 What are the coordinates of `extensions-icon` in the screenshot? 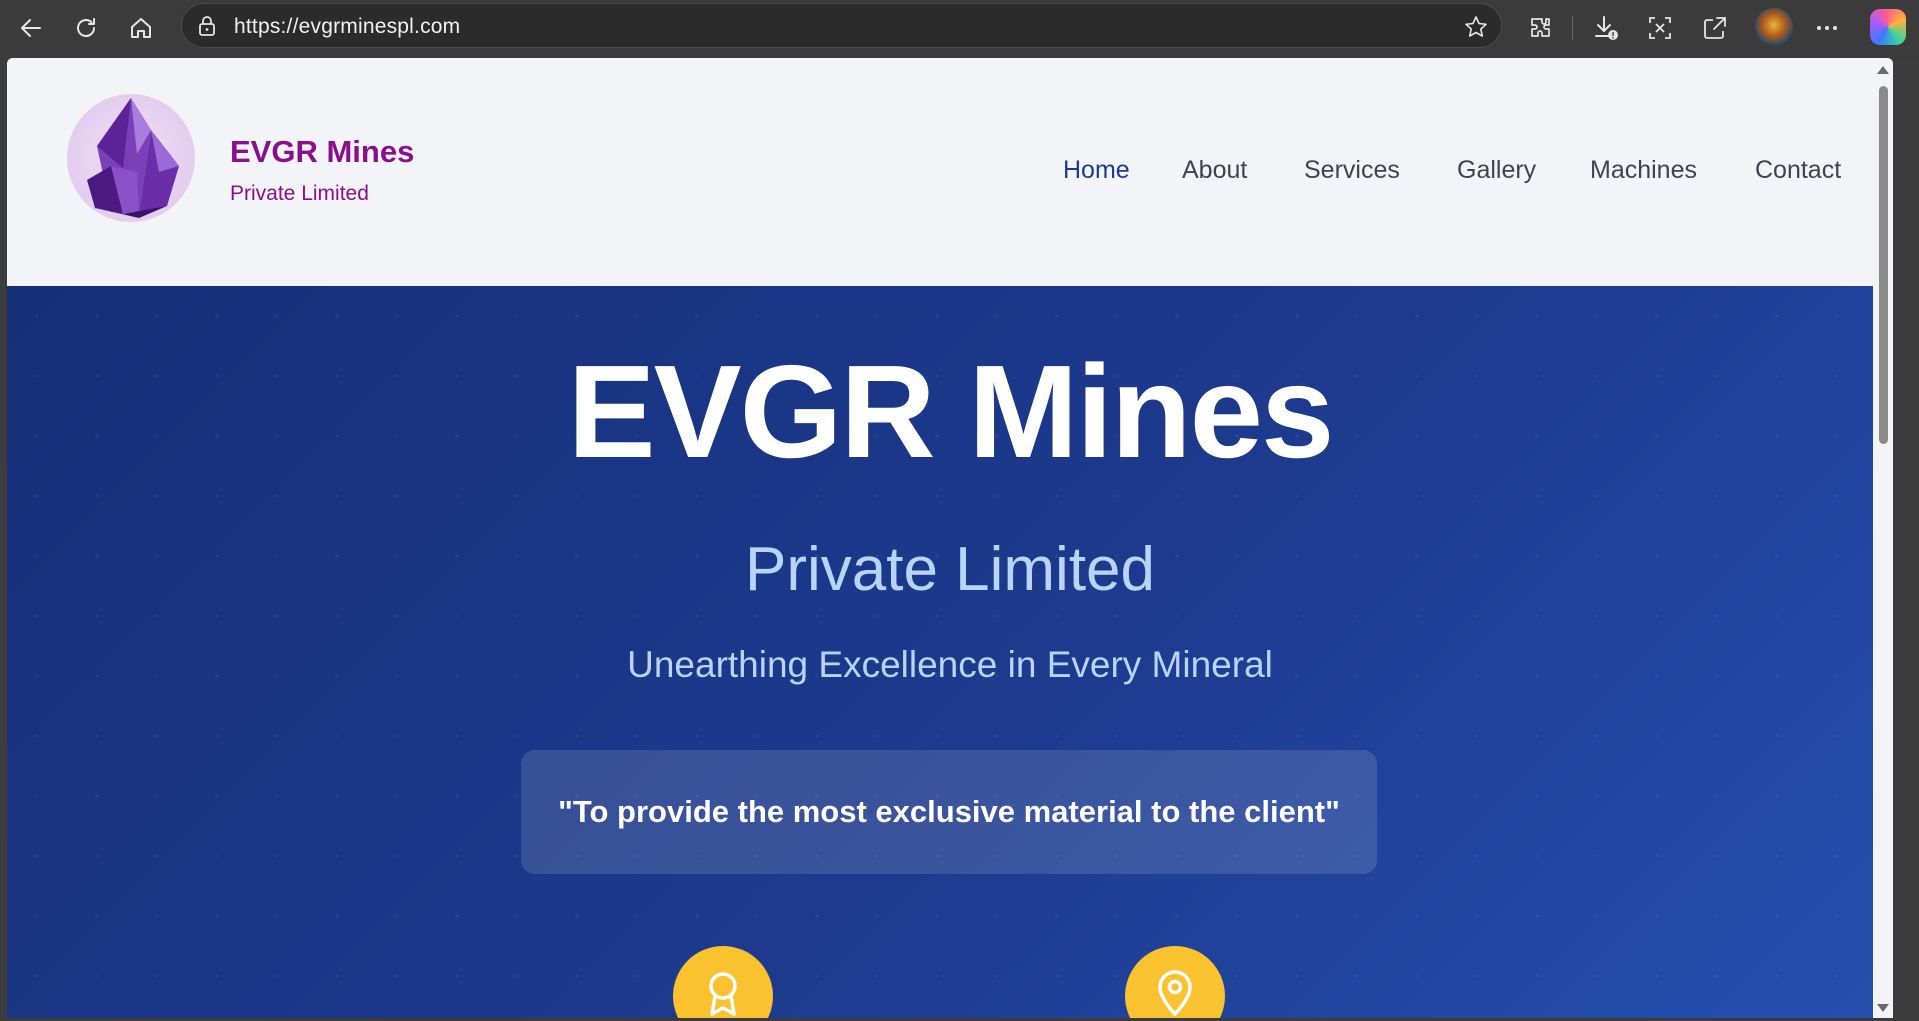 It's located at (1541, 28).